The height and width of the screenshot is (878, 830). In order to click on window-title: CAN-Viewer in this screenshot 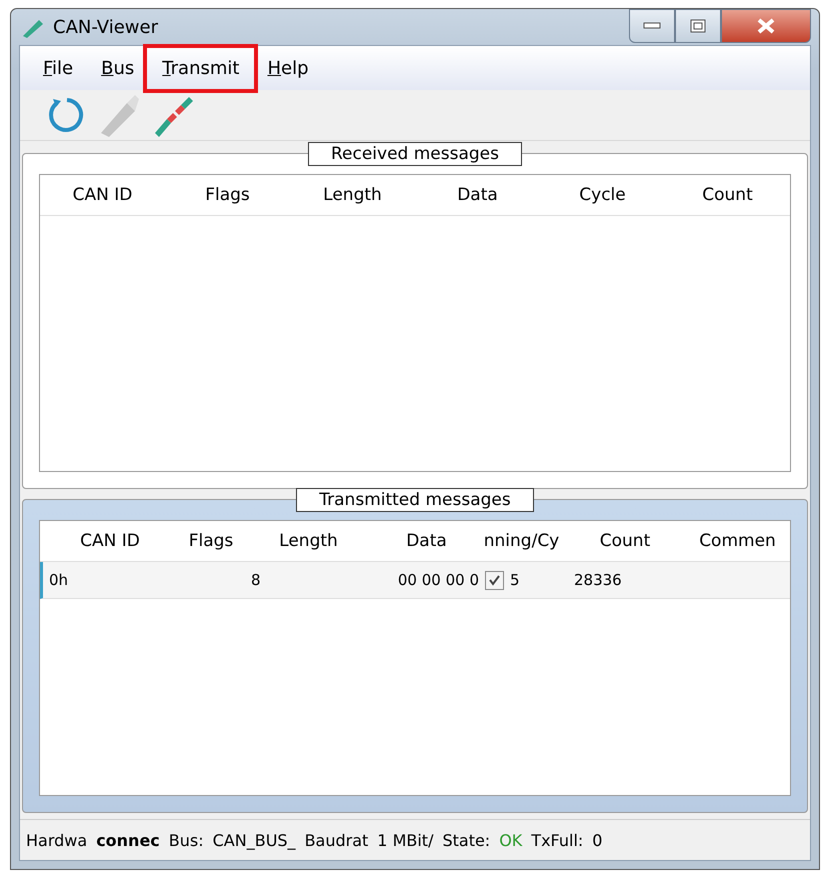, I will do `click(105, 27)`.